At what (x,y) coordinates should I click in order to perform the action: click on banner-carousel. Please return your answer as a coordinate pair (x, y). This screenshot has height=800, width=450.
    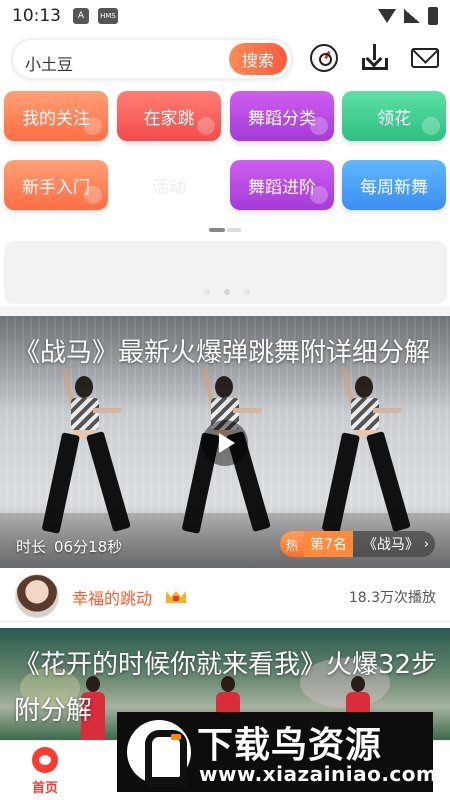
    Looking at the image, I should click on (225, 272).